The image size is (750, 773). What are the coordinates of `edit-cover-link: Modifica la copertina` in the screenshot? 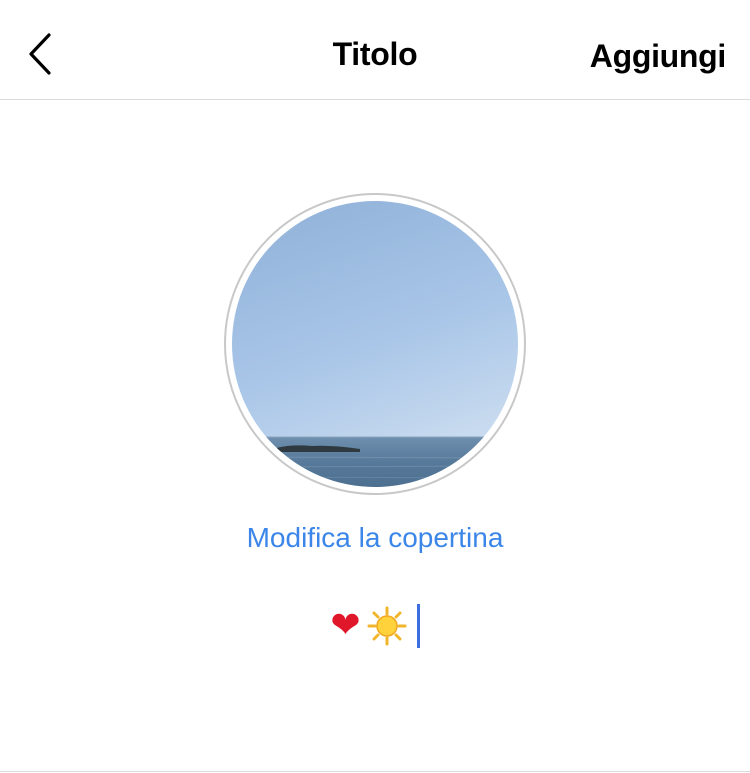 It's located at (375, 538).